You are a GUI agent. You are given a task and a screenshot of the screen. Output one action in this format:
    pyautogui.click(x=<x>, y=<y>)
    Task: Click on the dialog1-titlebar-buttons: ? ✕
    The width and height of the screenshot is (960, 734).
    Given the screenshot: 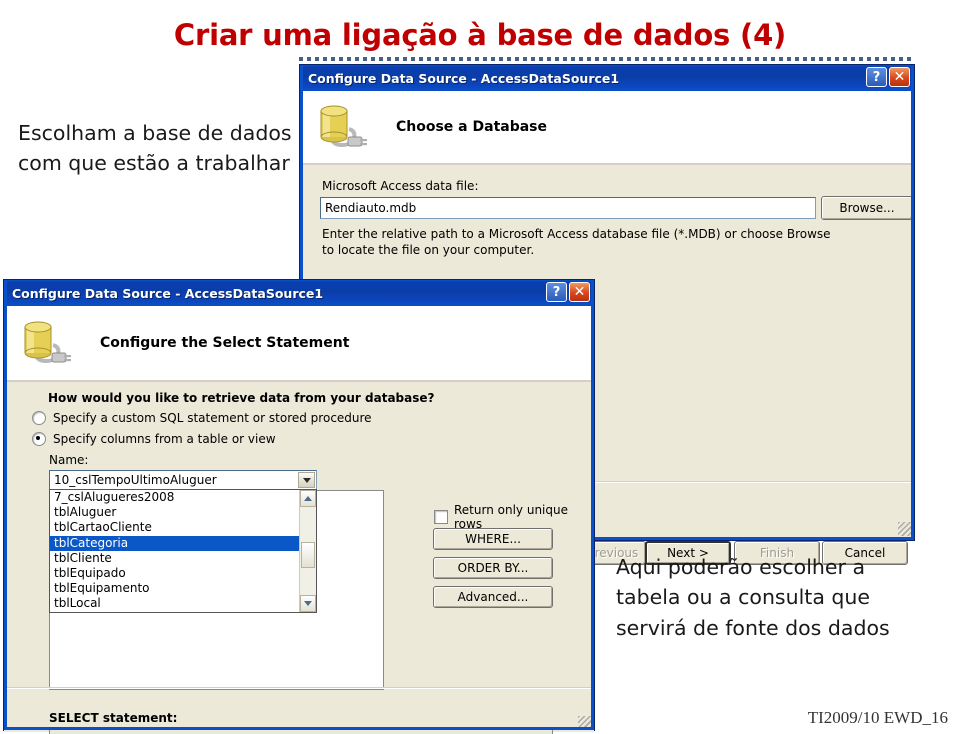 What is the action you would take?
    pyautogui.click(x=888, y=77)
    